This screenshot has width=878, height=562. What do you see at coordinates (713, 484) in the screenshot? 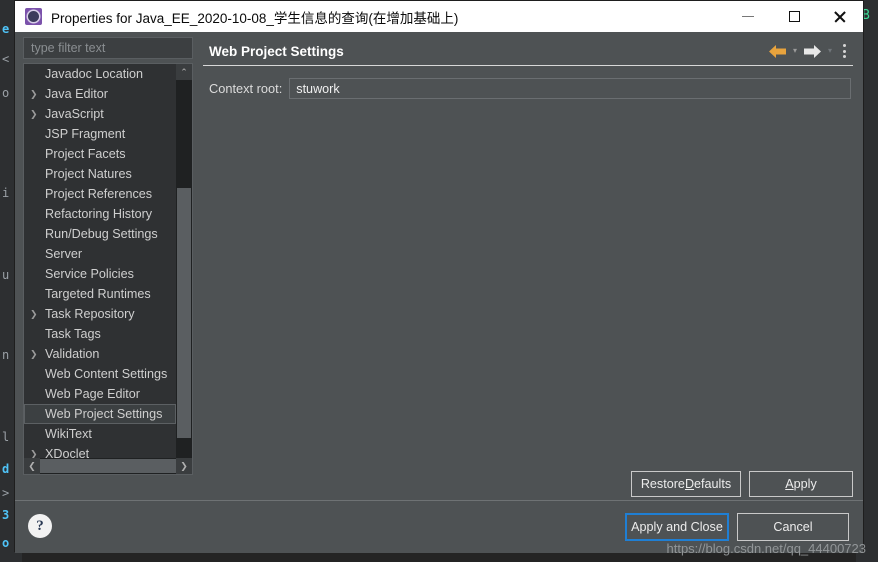
I see `restore-defaults-post: efaults` at bounding box center [713, 484].